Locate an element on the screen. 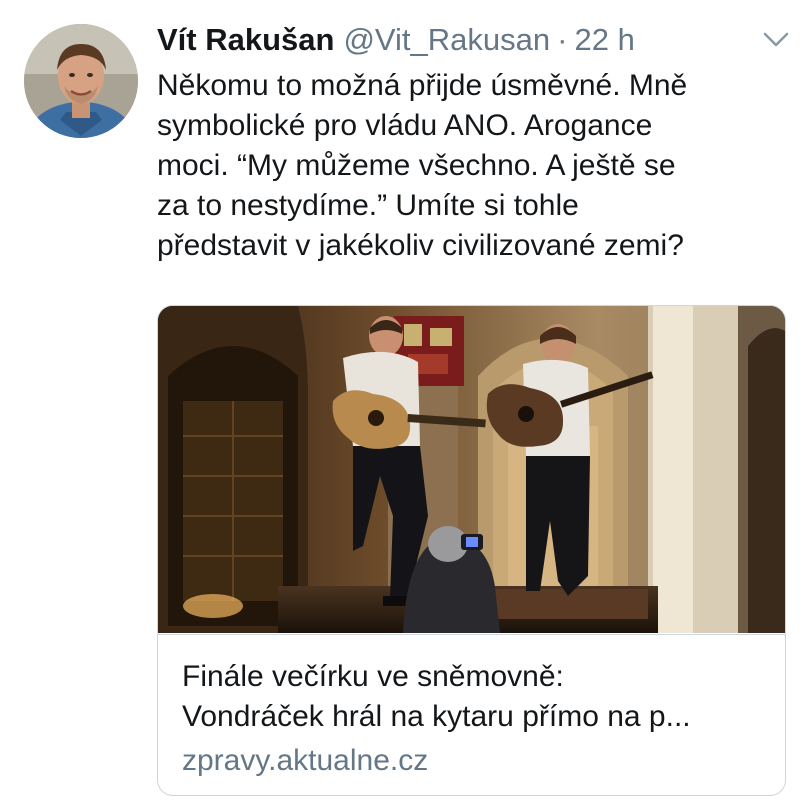 This screenshot has width=808, height=808. avatar is located at coordinates (81, 81).